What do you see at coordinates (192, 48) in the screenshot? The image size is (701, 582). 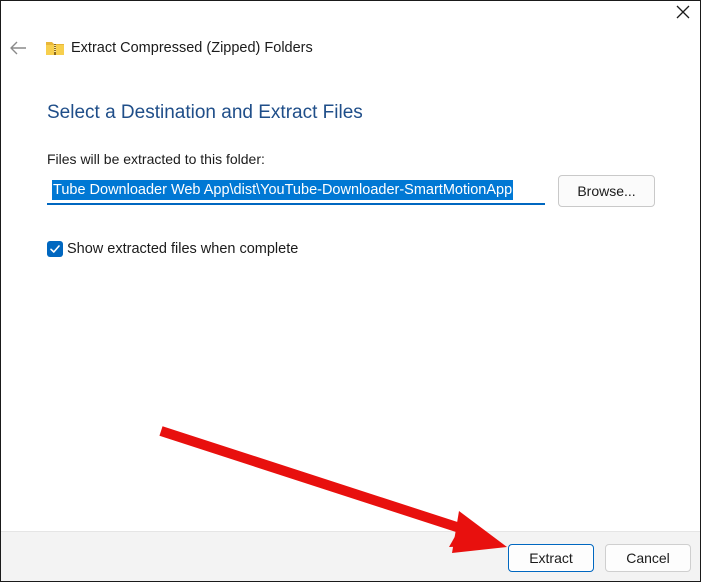 I see `wizard-title: Extract Compressed (Zipped) Folders` at bounding box center [192, 48].